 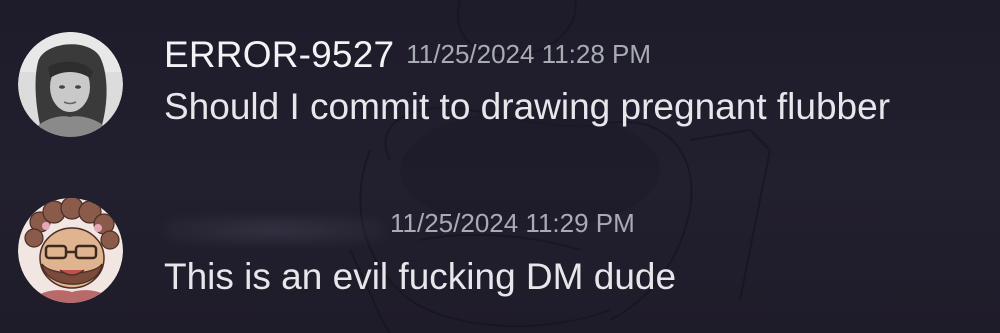 I want to click on message-header: 11/25/2024 11:29 PM, so click(x=399, y=226).